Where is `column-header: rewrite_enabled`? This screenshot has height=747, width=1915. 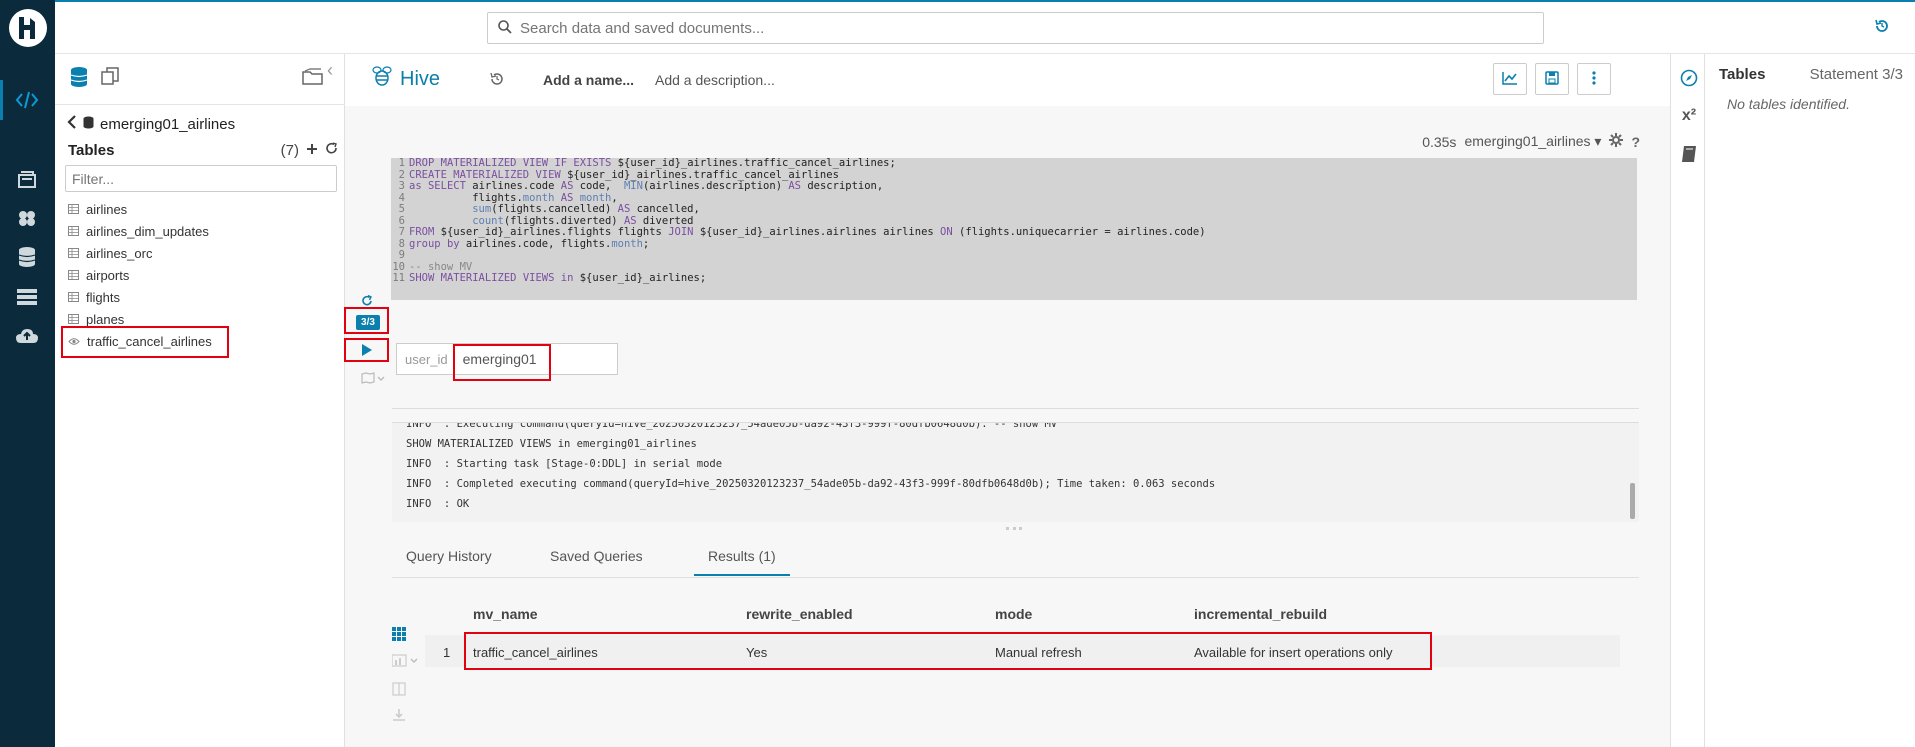 column-header: rewrite_enabled is located at coordinates (799, 614).